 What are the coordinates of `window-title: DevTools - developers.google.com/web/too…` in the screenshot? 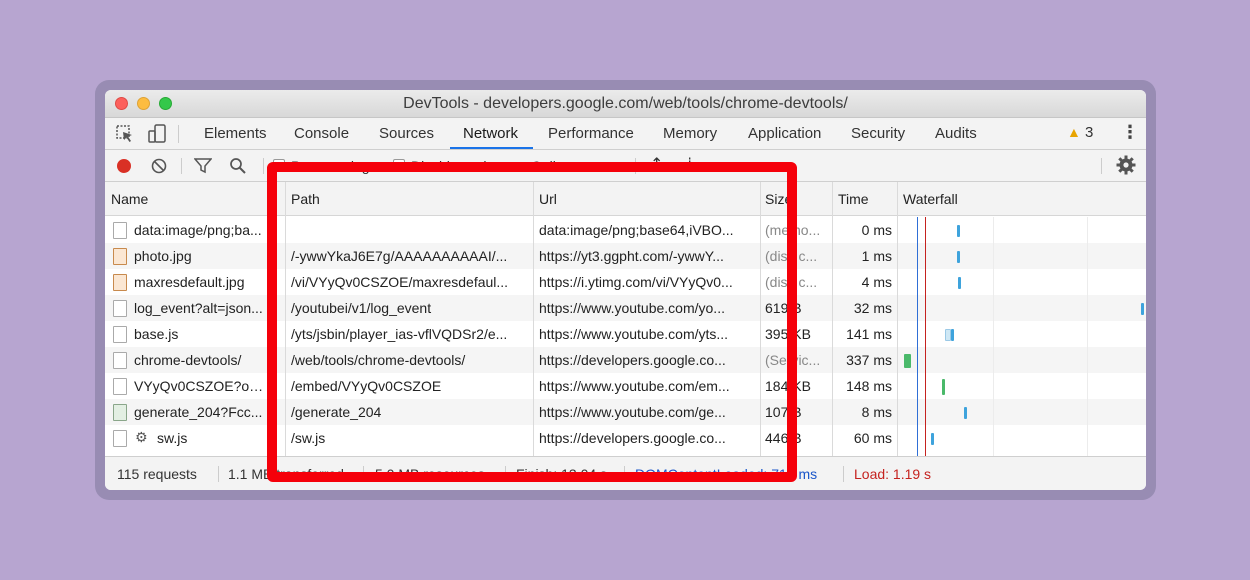 It's located at (625, 103).